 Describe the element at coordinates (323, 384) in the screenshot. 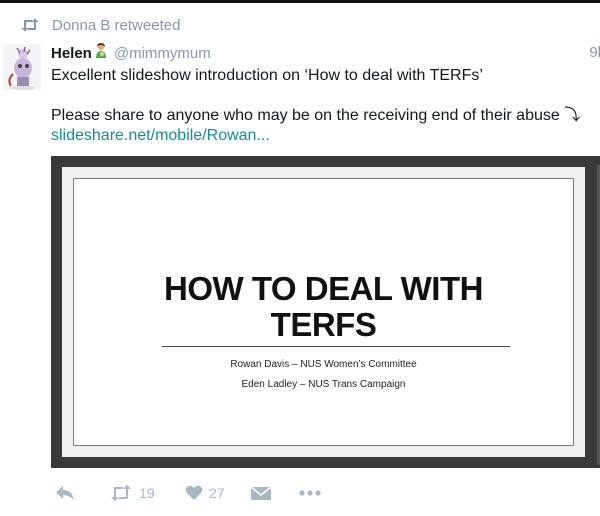

I see `slide-subtitle-2: Eden Ladley – NUS Trans Campaign` at that location.